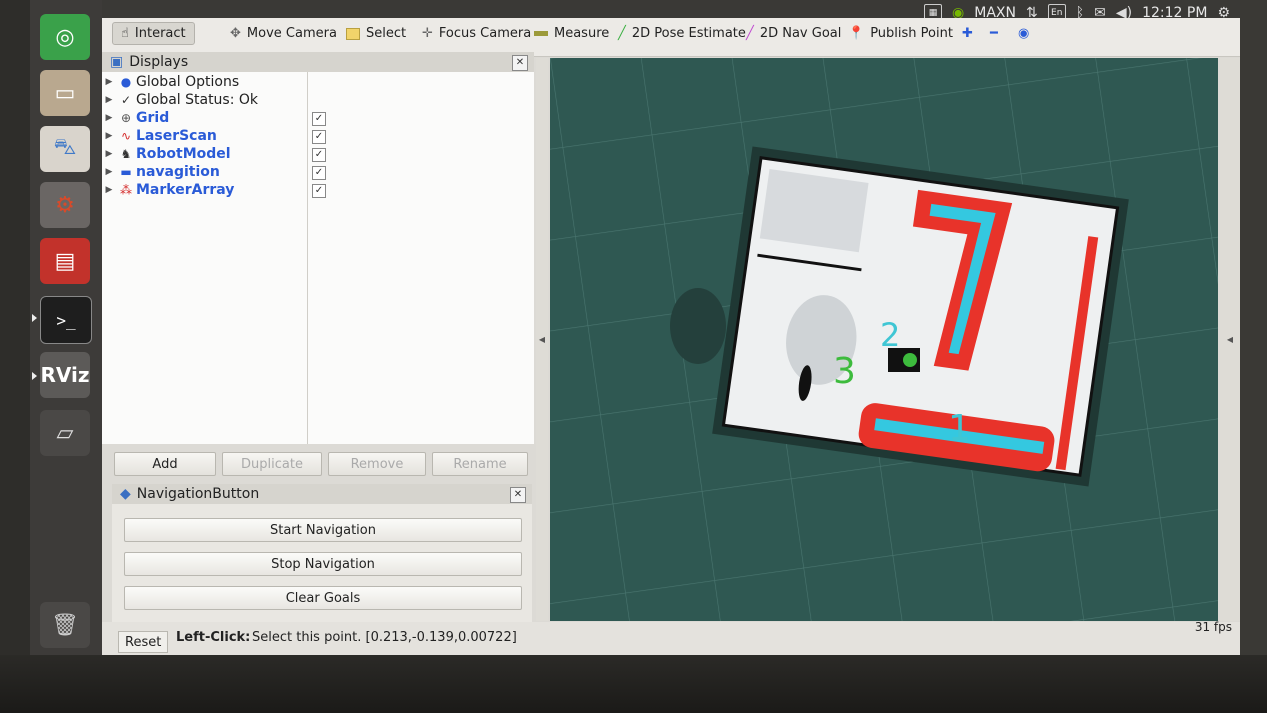  I want to click on diamond-icon: ◆, so click(125, 494).